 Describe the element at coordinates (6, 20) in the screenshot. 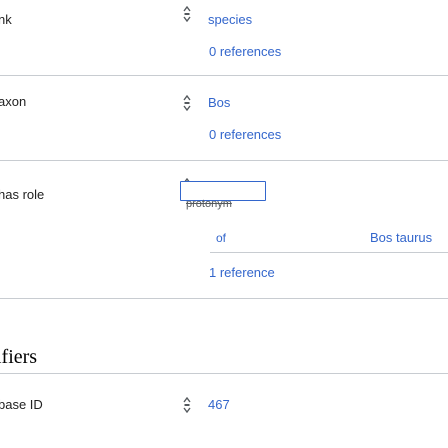

I see `property-label-rank: nk` at that location.